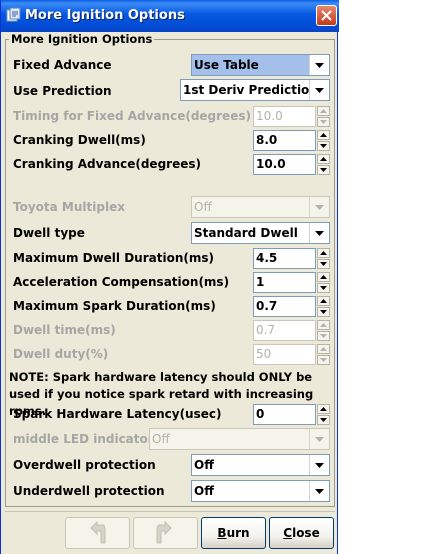  Describe the element at coordinates (89, 491) in the screenshot. I see `underdwell-label: Underdwell protection` at that location.